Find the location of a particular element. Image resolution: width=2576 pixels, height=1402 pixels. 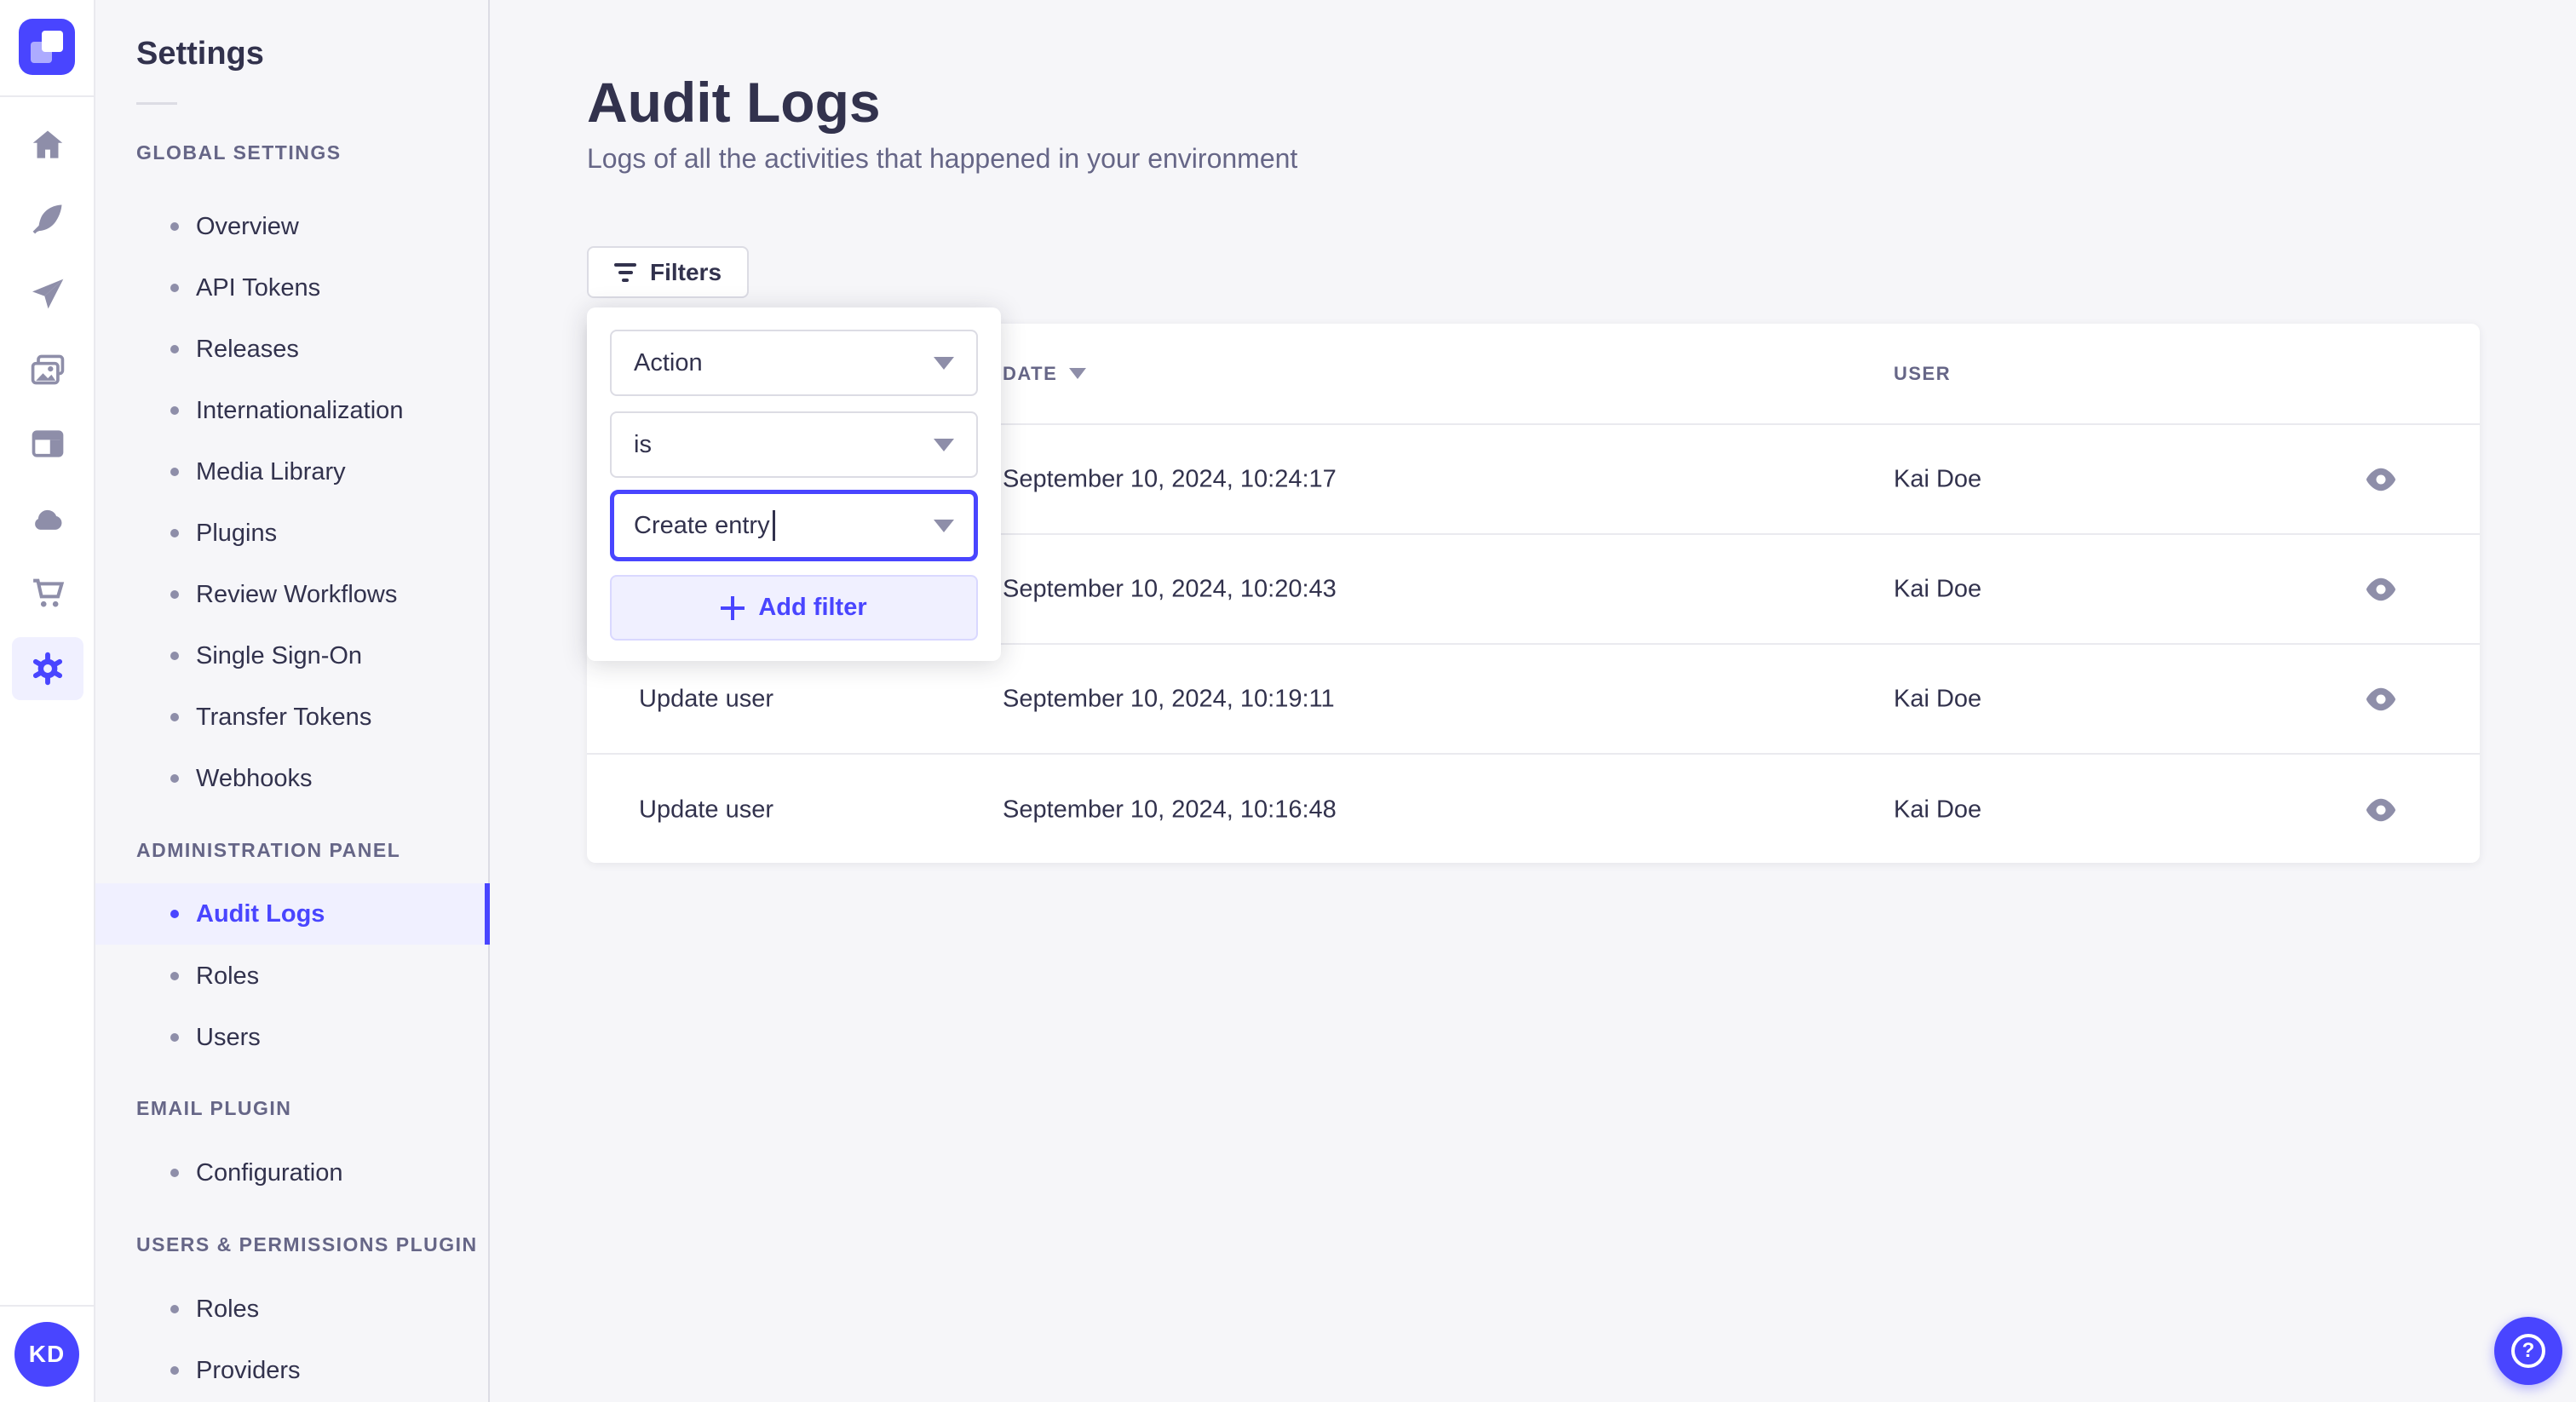

cell-date: September 10, 2024, 10:16:48 is located at coordinates (1170, 809).